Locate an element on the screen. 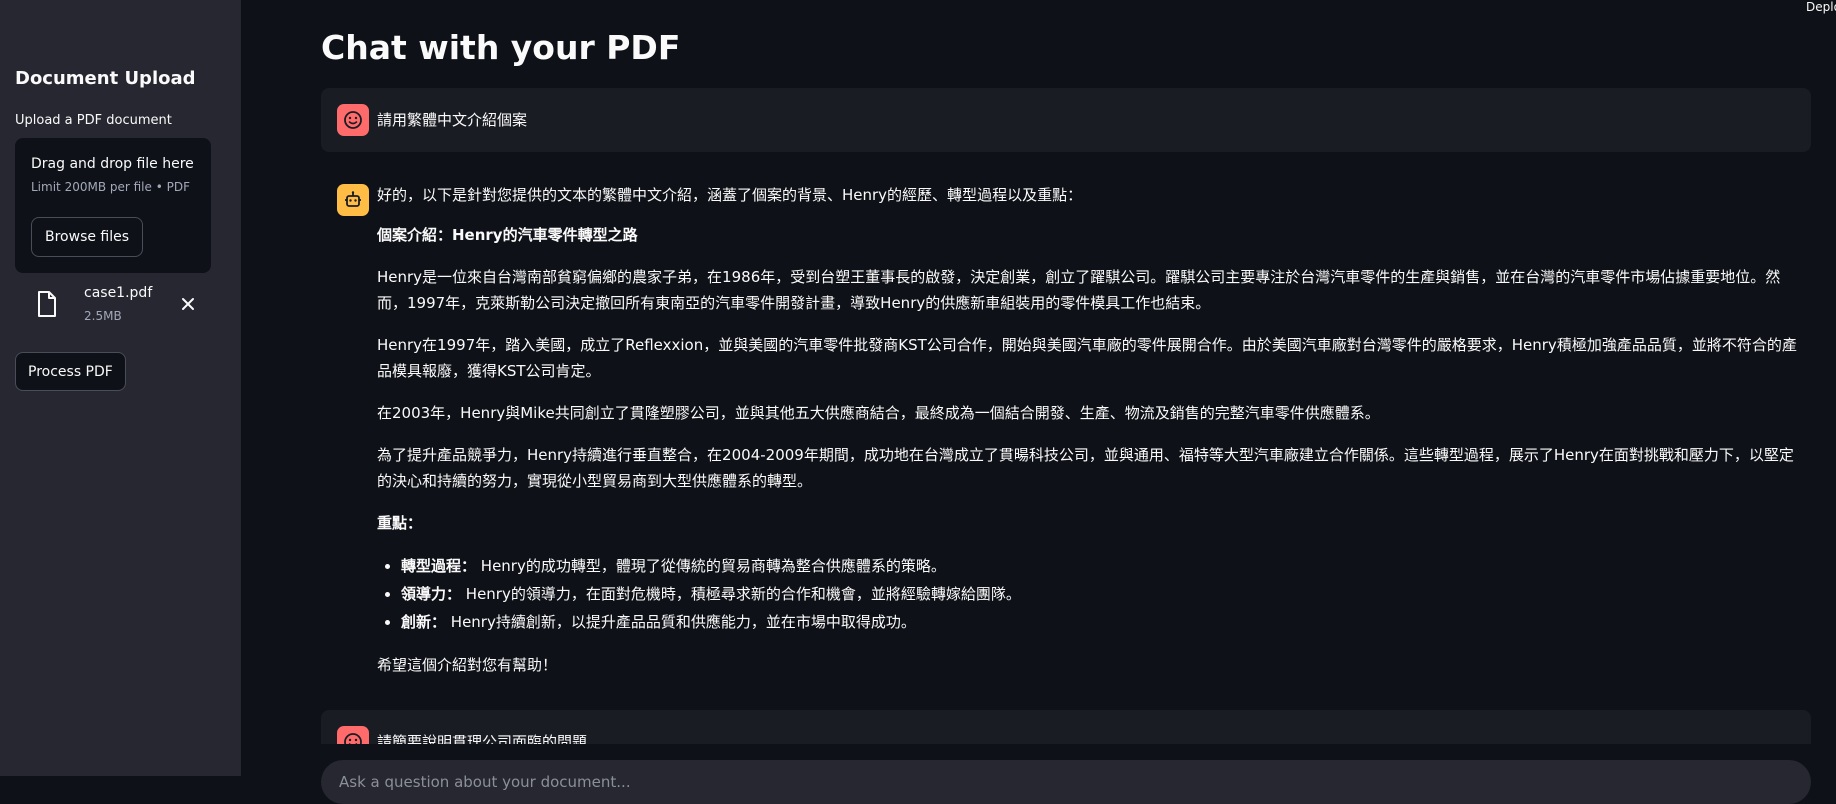  remove-file-button is located at coordinates (188, 304).